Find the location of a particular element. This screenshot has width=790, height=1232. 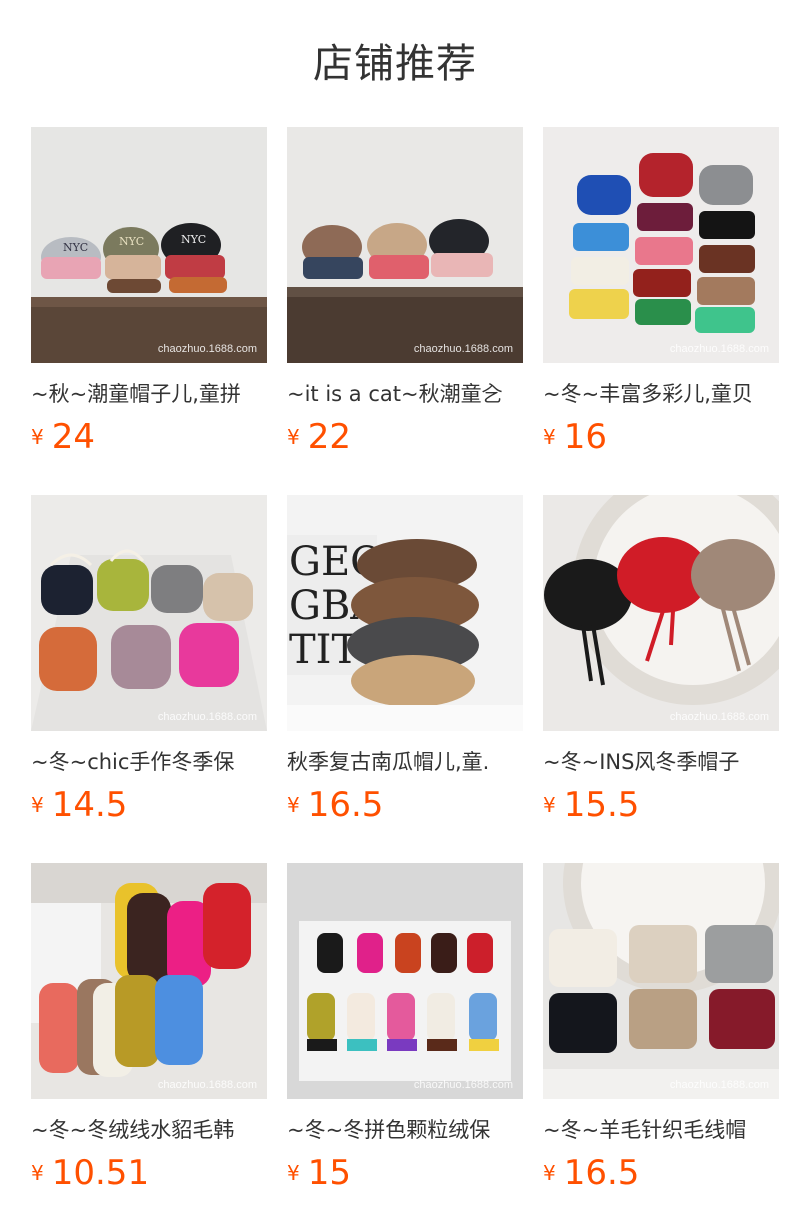

product-name: ~冬~chic手作冬季保 is located at coordinates (149, 762).